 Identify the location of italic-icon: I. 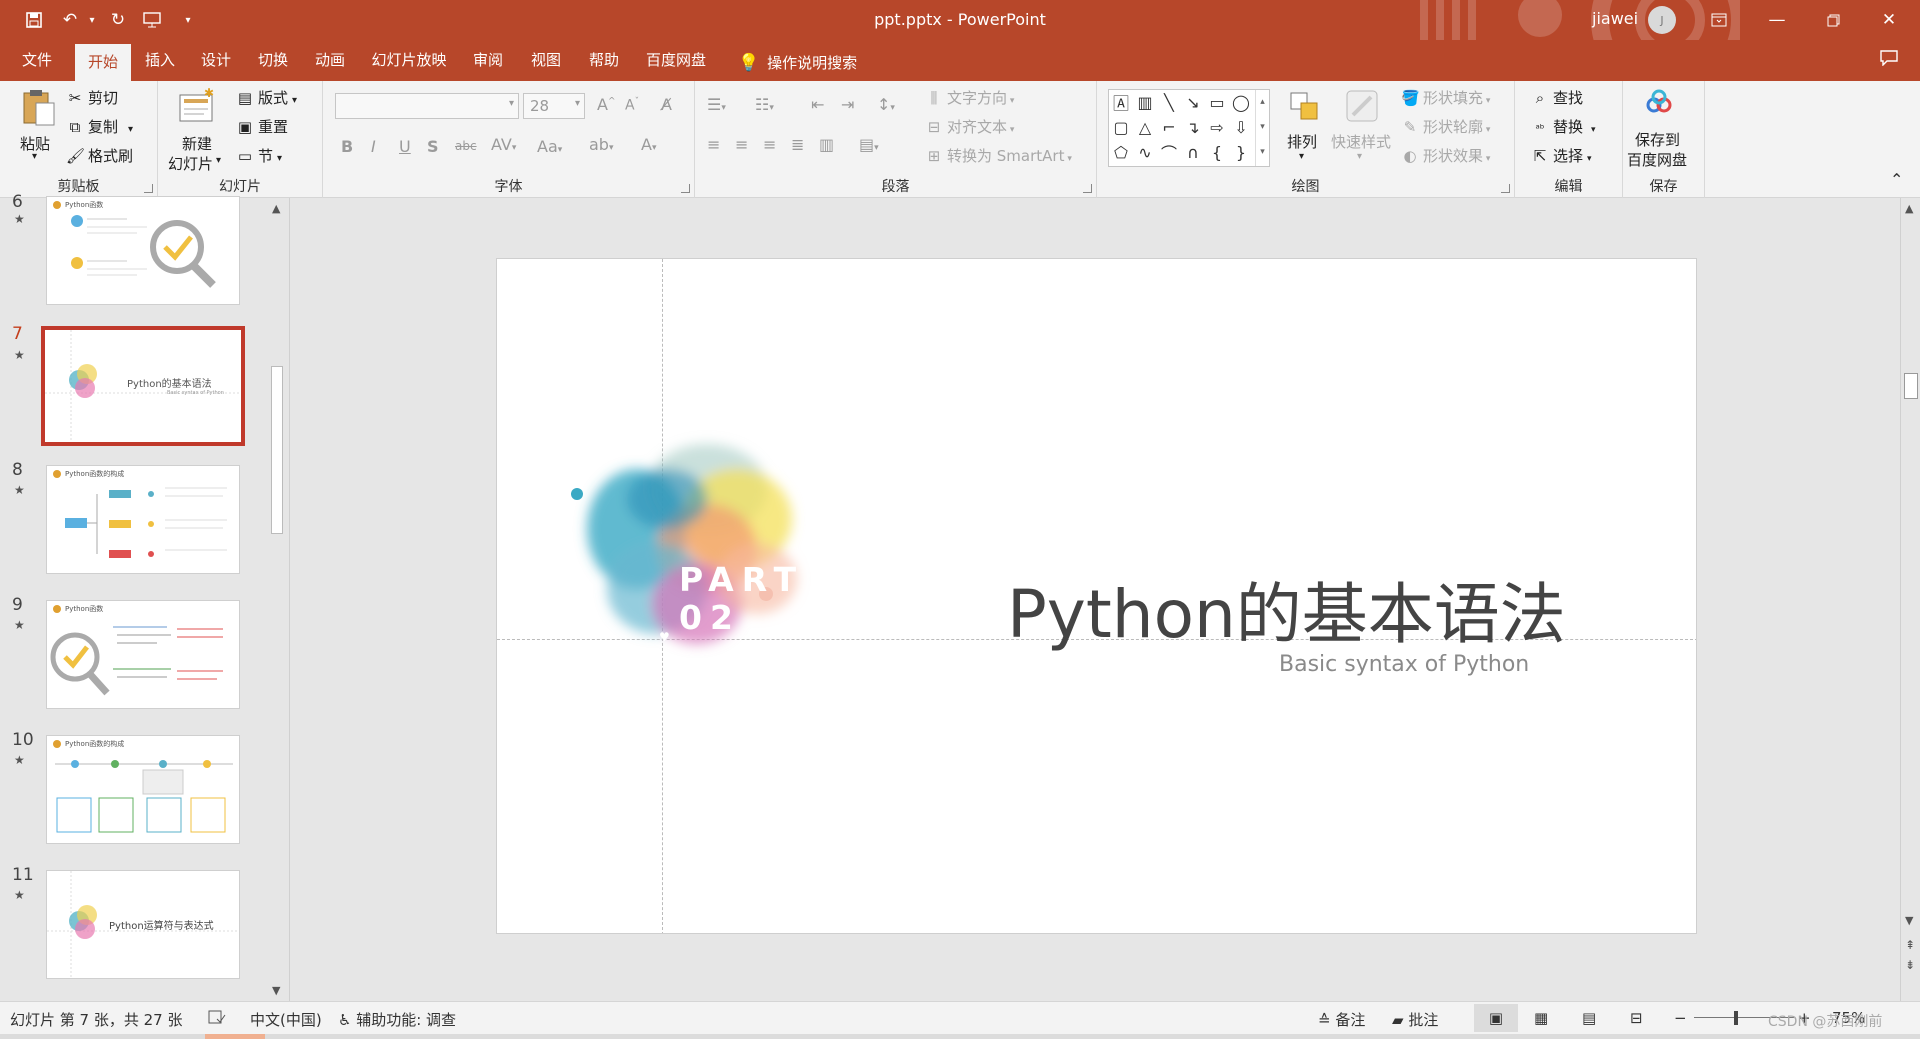
(373, 146).